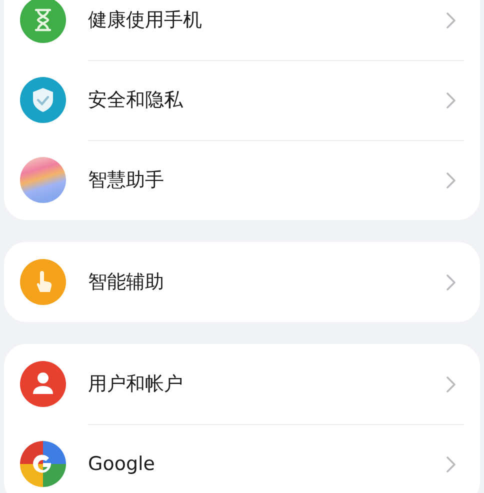 This screenshot has height=493, width=484. I want to click on settings-item: 智能辅助, so click(267, 282).